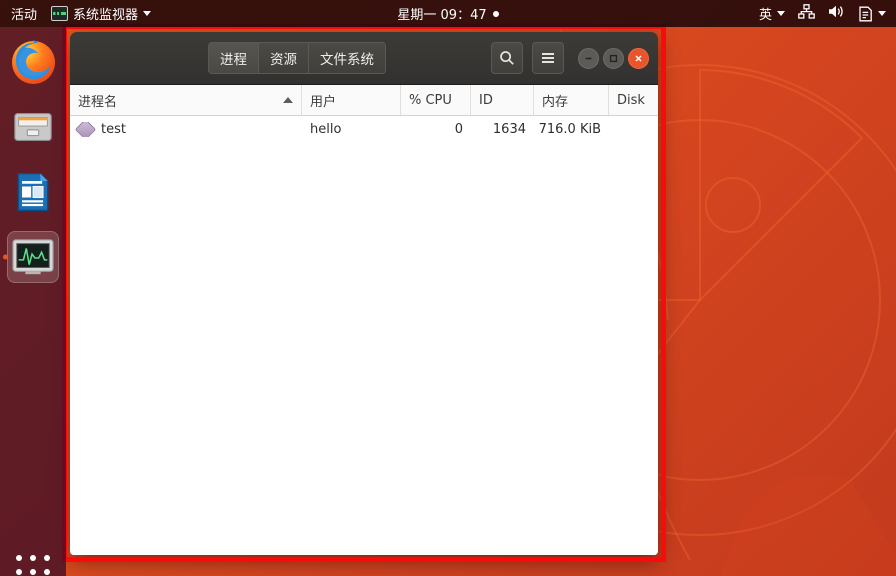  I want to click on table-row: test hello 0 1634 716.0 KiB, so click(364, 129).